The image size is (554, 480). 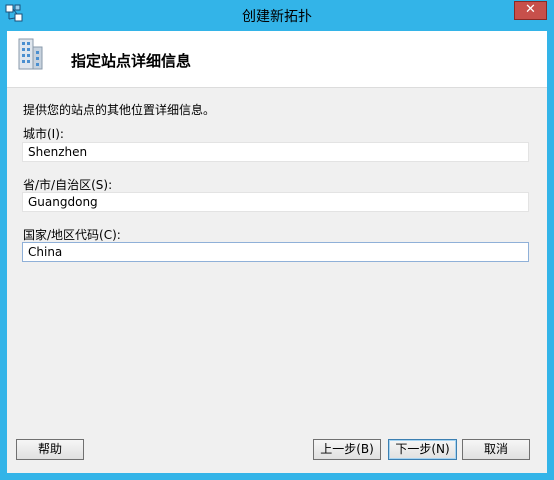 I want to click on back-button: 上一步(B), so click(x=347, y=449).